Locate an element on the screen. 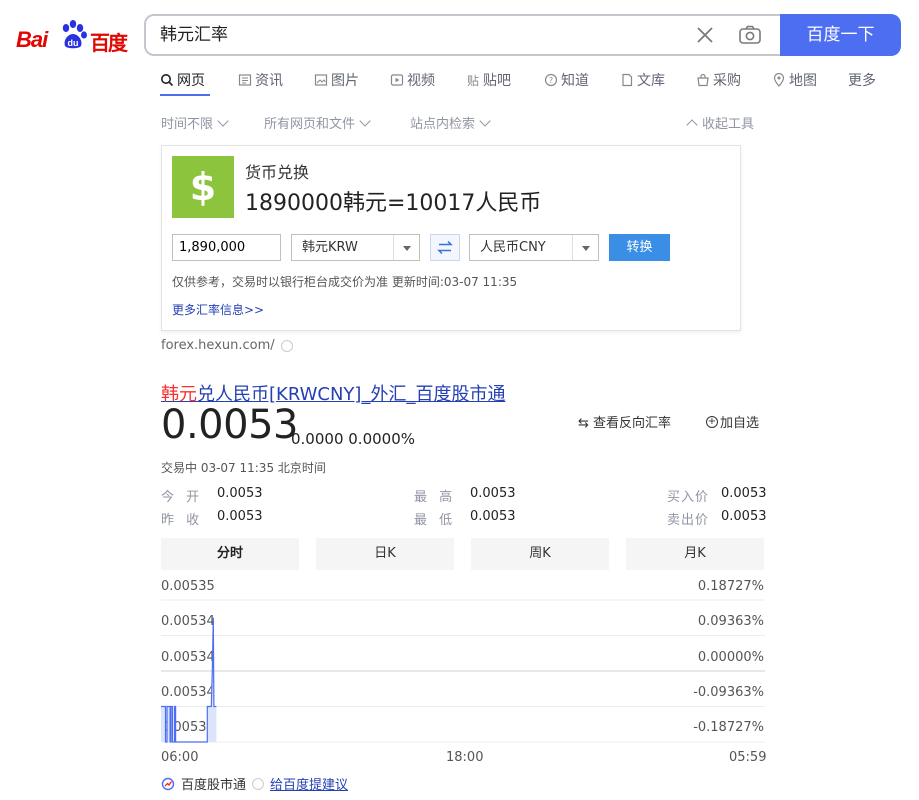  prev-close-label: 昨 收 is located at coordinates (182, 520).